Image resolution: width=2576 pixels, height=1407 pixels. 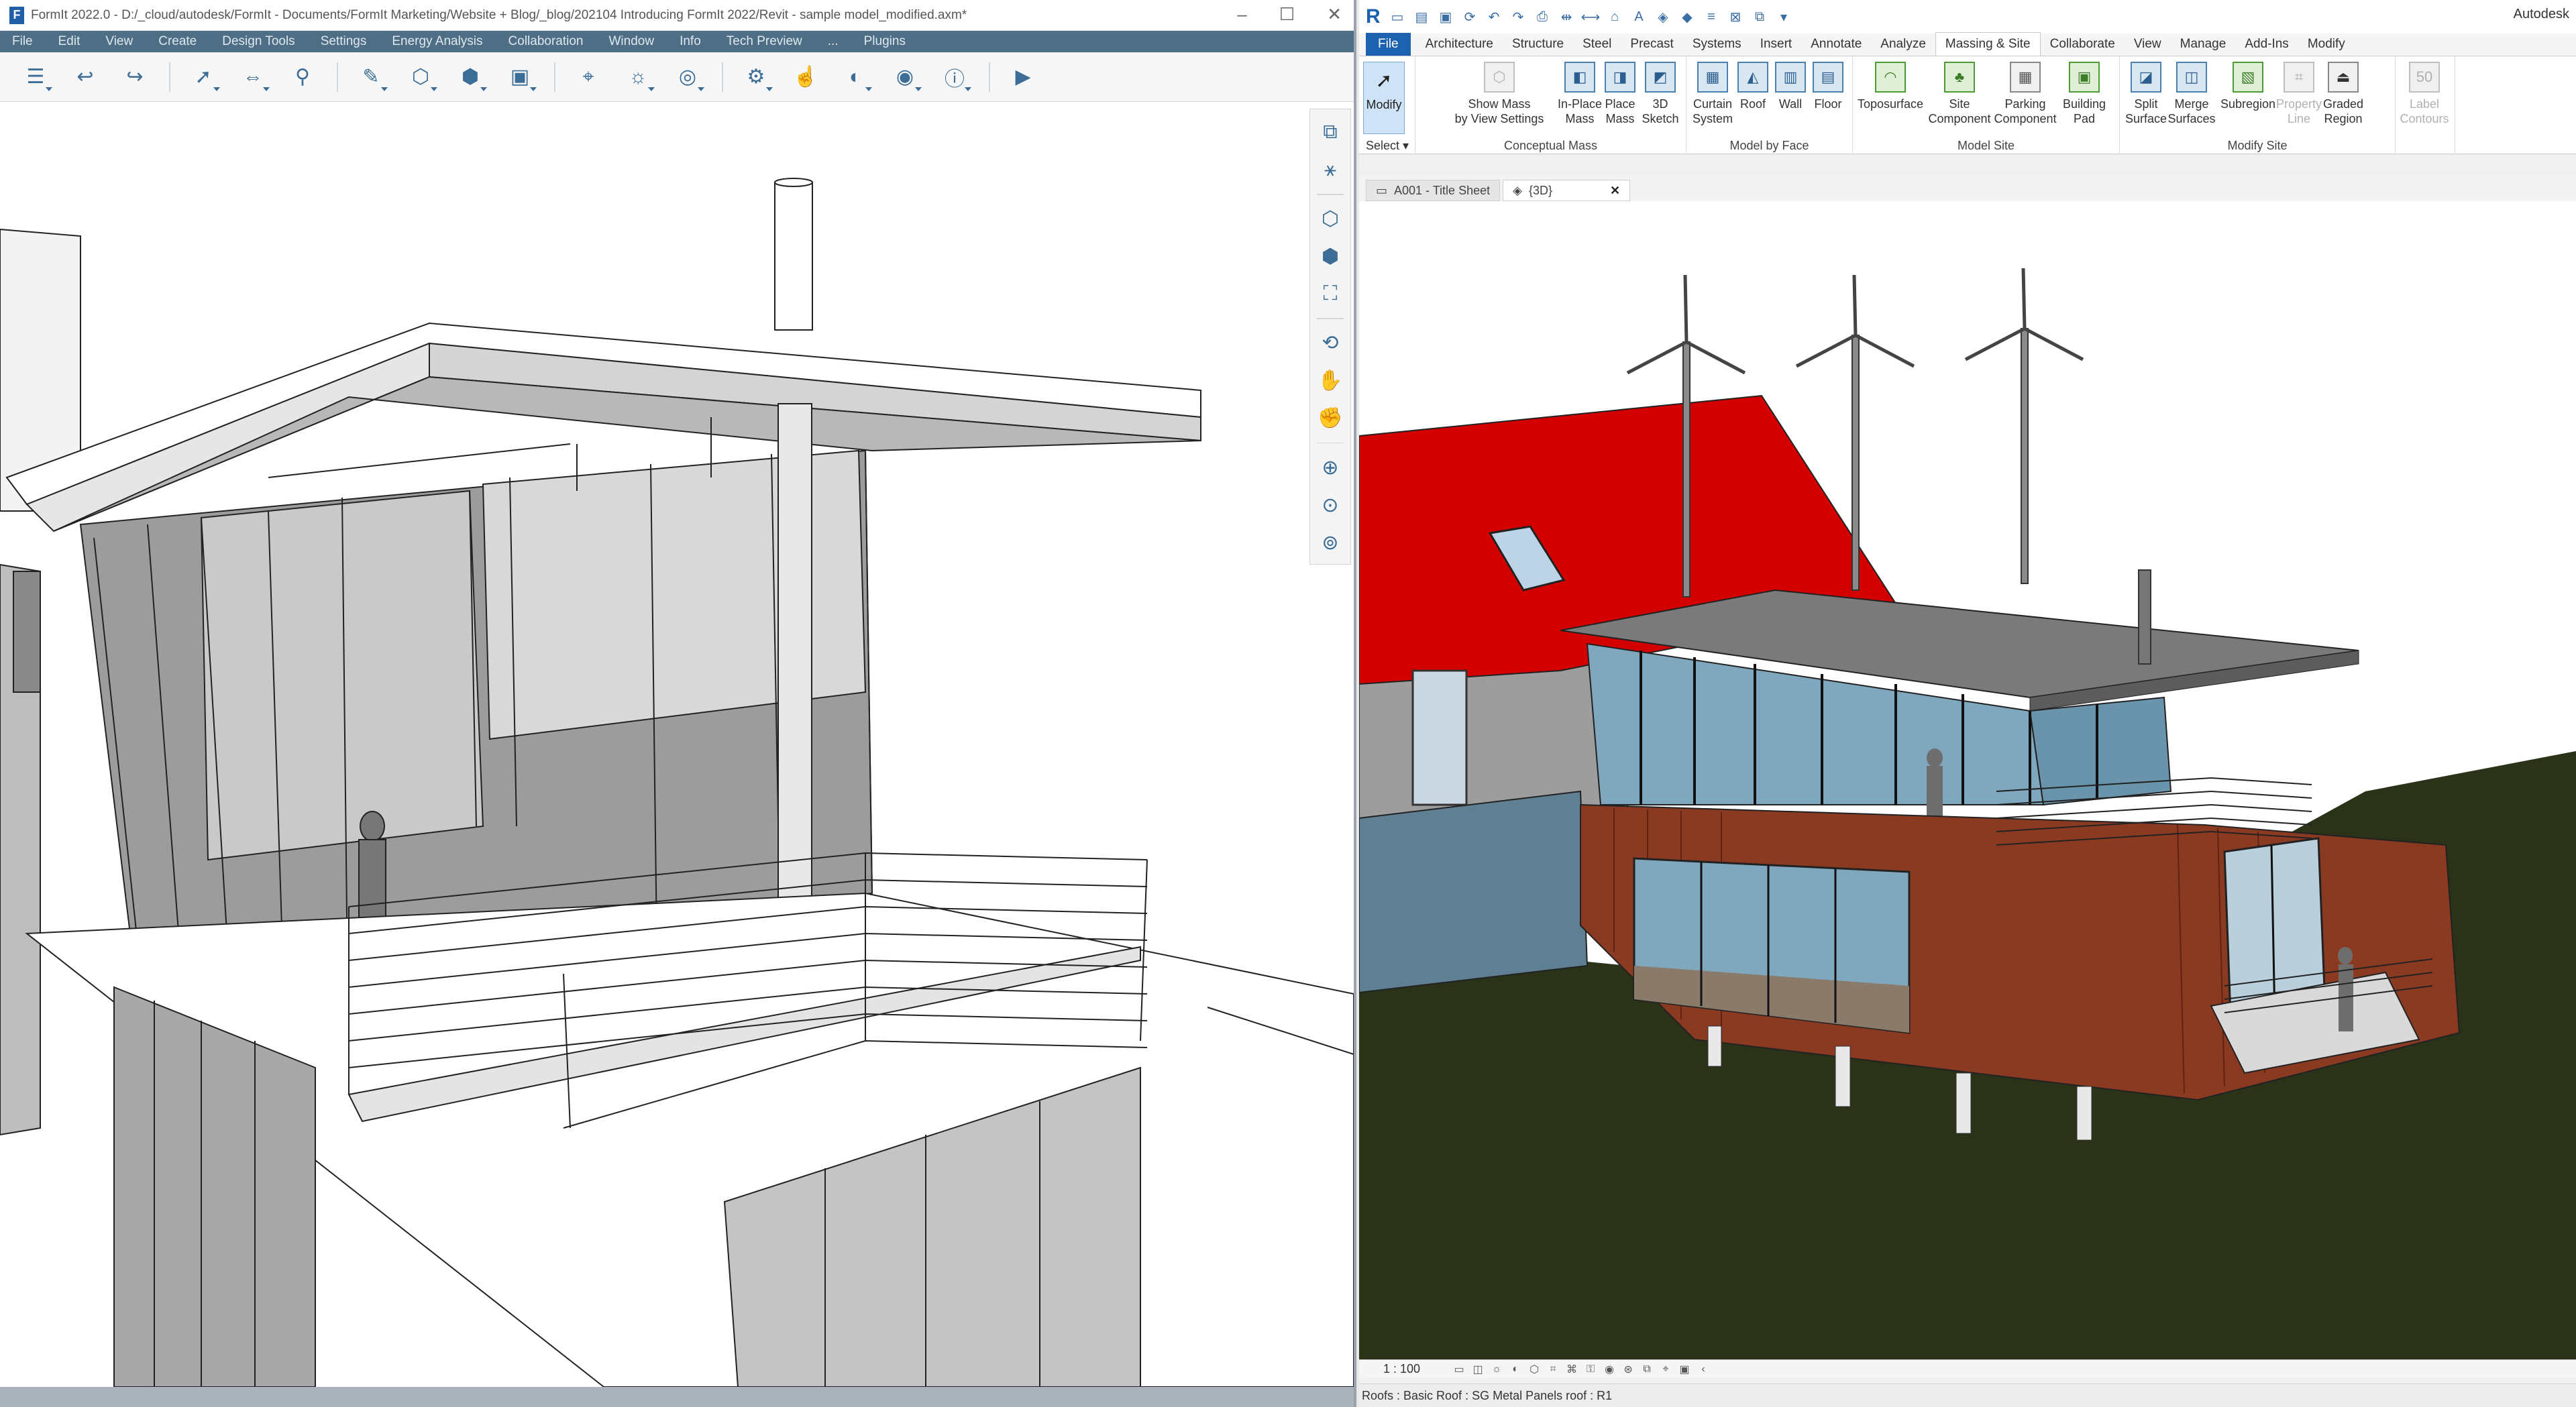 What do you see at coordinates (638, 77) in the screenshot?
I see `sun-icon: ☼` at bounding box center [638, 77].